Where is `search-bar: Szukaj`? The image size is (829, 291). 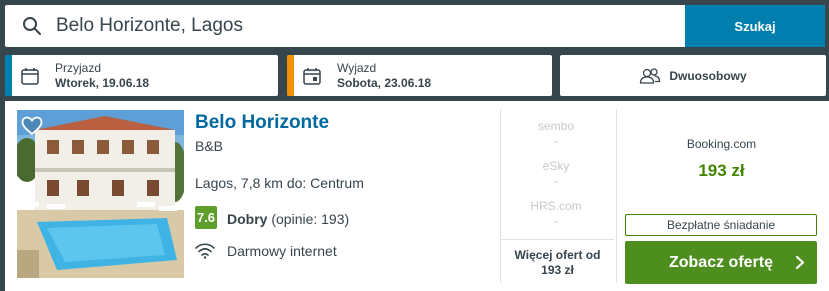 search-bar: Szukaj is located at coordinates (415, 26).